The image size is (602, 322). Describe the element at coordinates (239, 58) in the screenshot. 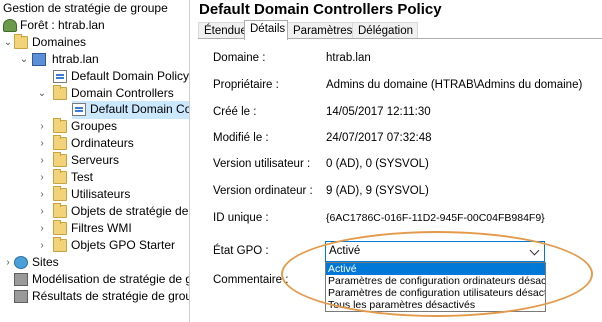

I see `domaine-label: Domaine :` at that location.